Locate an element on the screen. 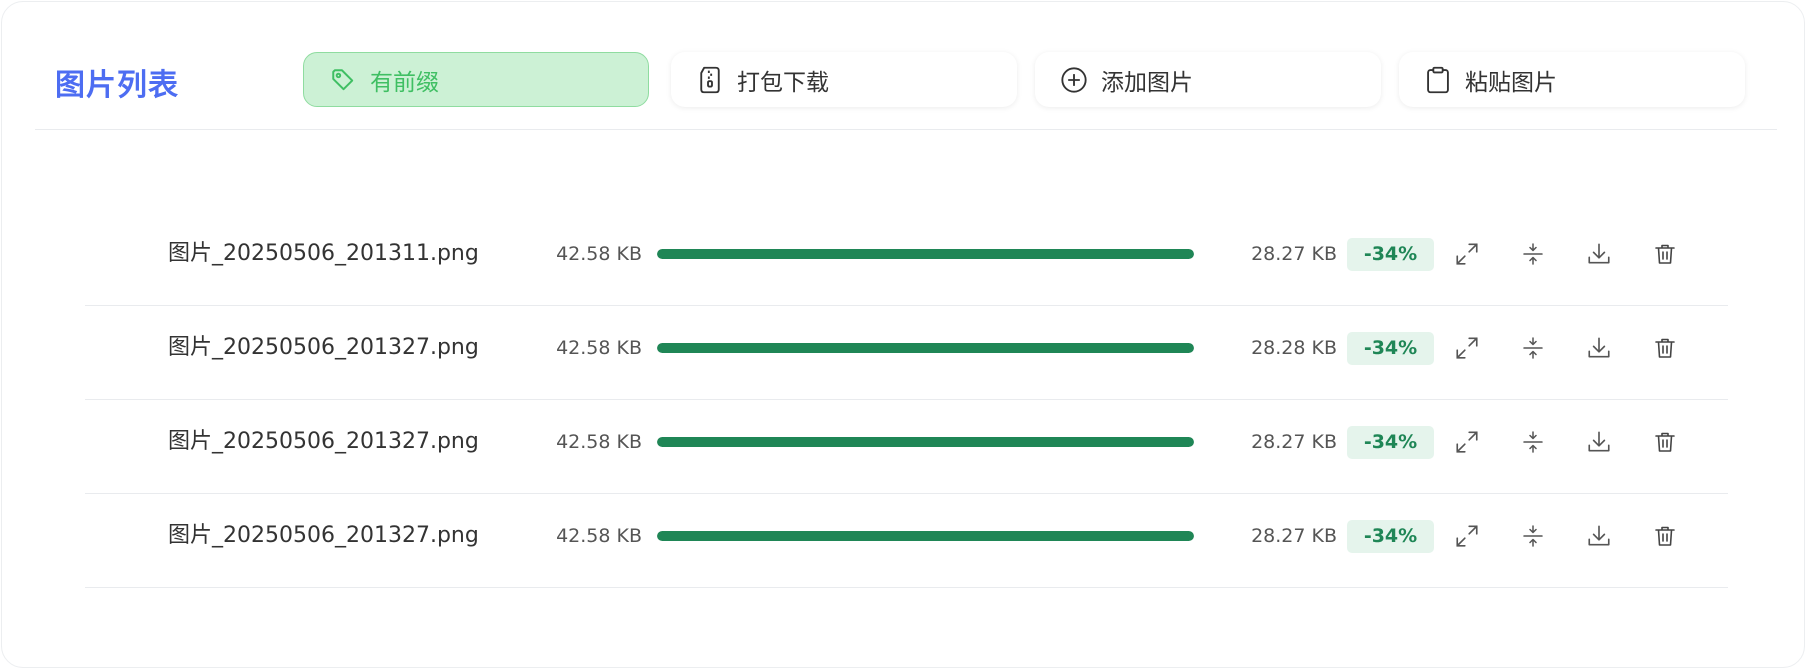 Image resolution: width=1808 pixels, height=671 pixels. zip-file-icon is located at coordinates (710, 80).